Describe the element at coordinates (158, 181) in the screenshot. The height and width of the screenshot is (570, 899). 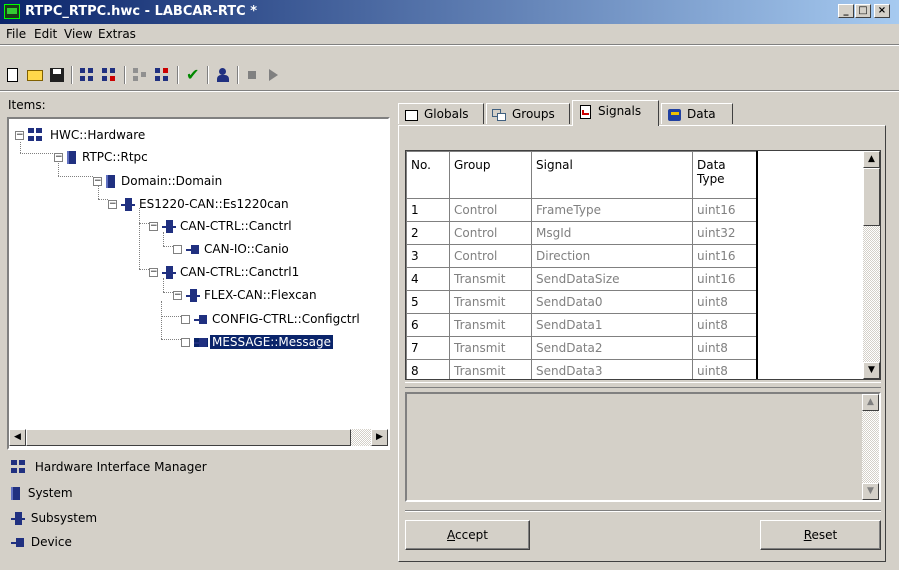
I see `tree-node-domain: − Domain::Domain` at that location.